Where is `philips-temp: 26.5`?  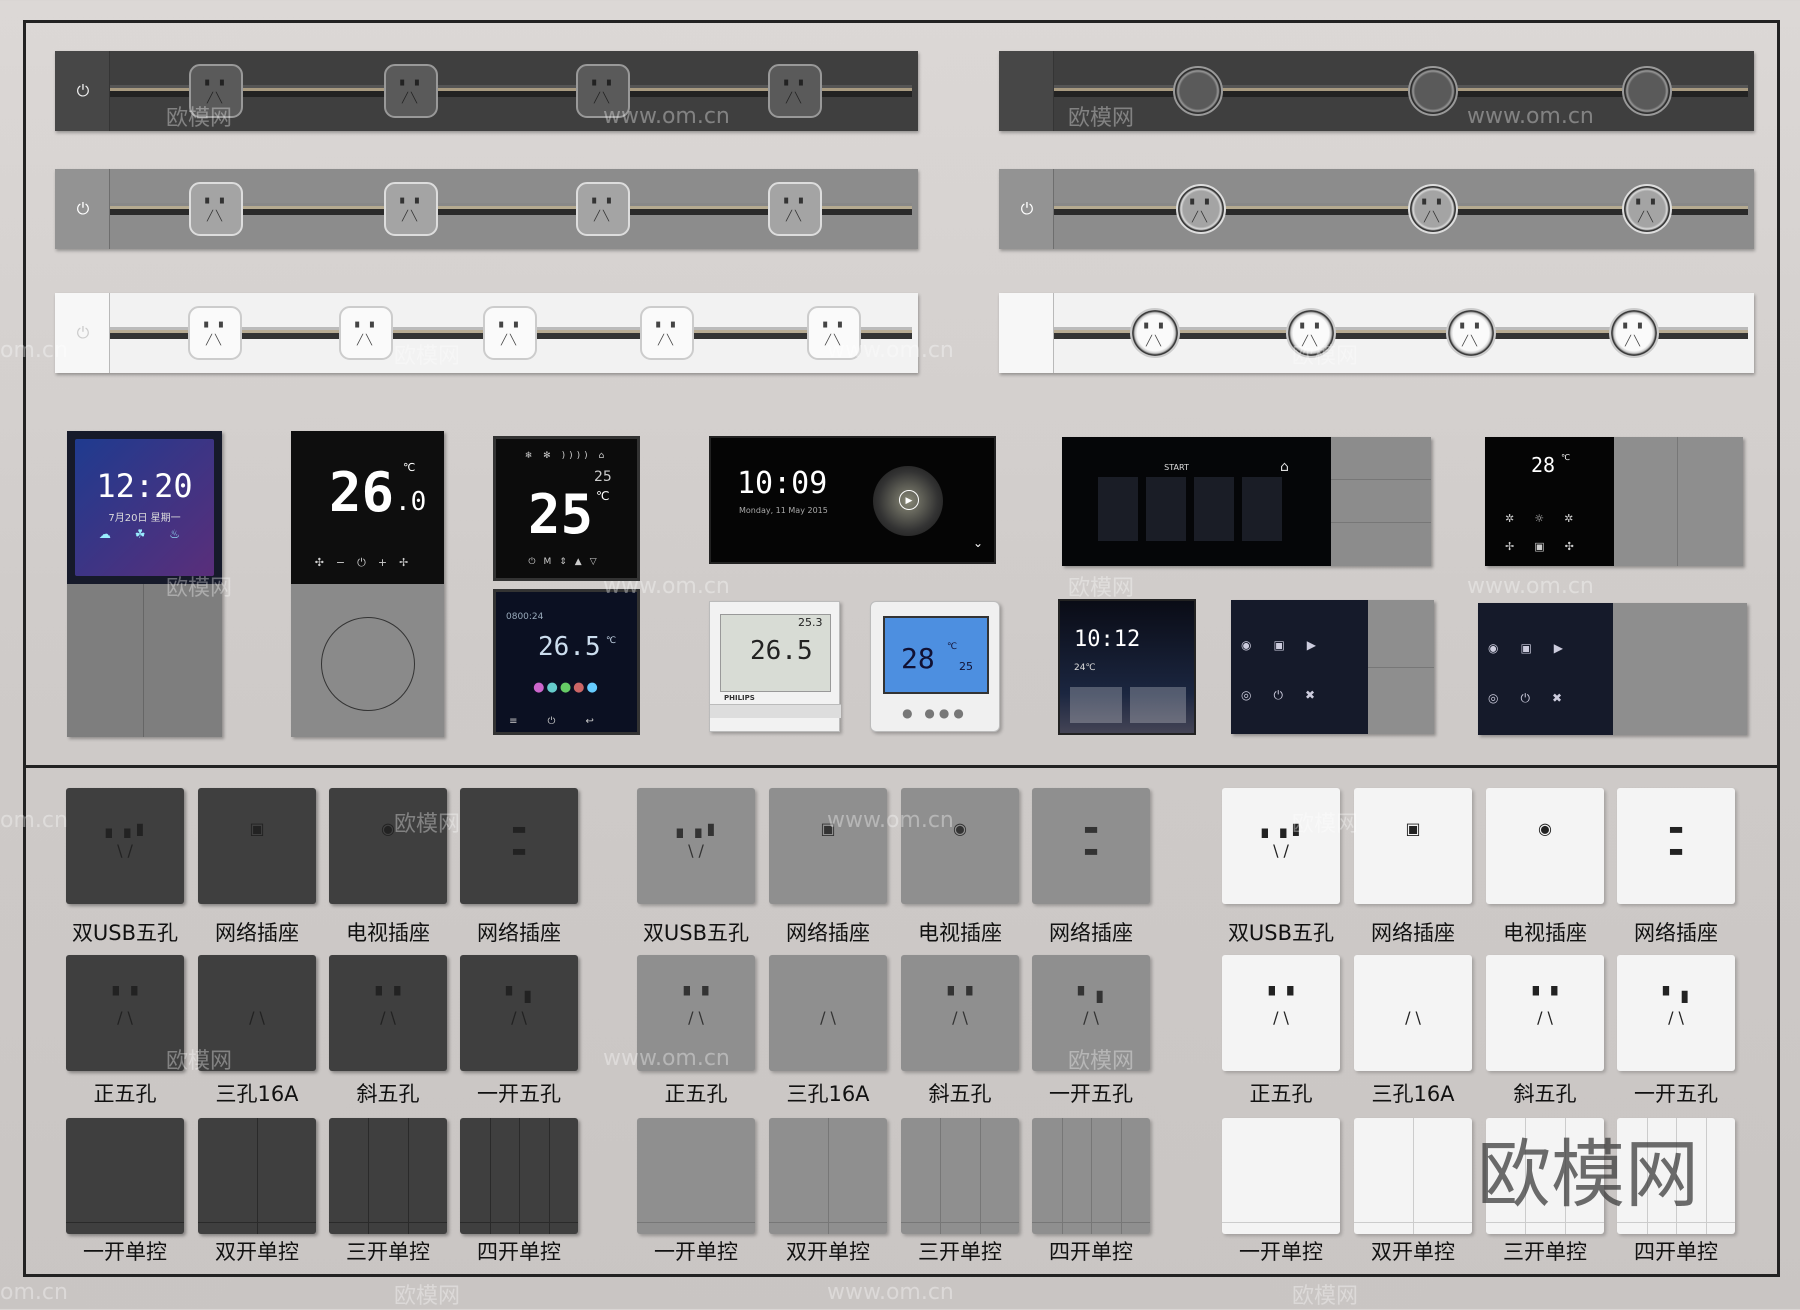
philips-temp: 26.5 is located at coordinates (781, 651).